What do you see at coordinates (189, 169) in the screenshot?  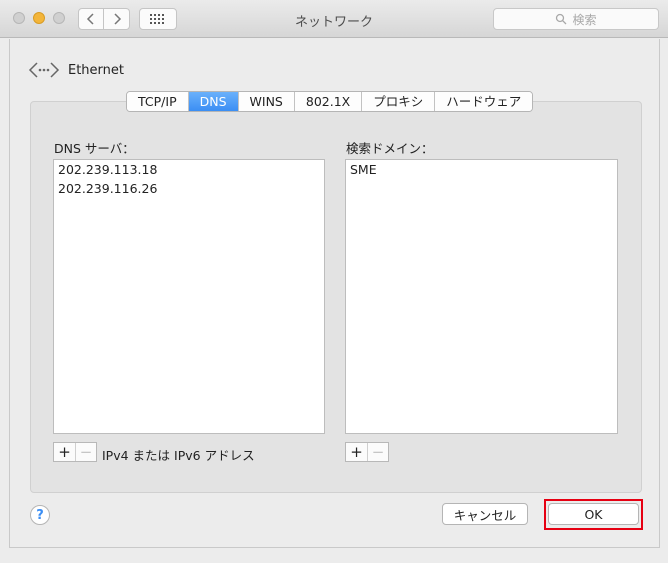 I see `dns-server-row: 202.239.113.18` at bounding box center [189, 169].